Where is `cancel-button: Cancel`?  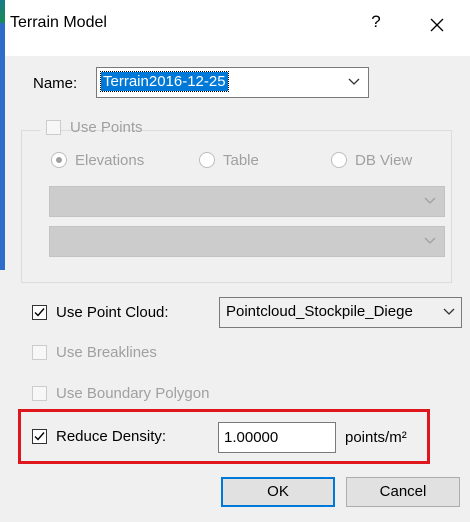
cancel-button: Cancel is located at coordinates (403, 492).